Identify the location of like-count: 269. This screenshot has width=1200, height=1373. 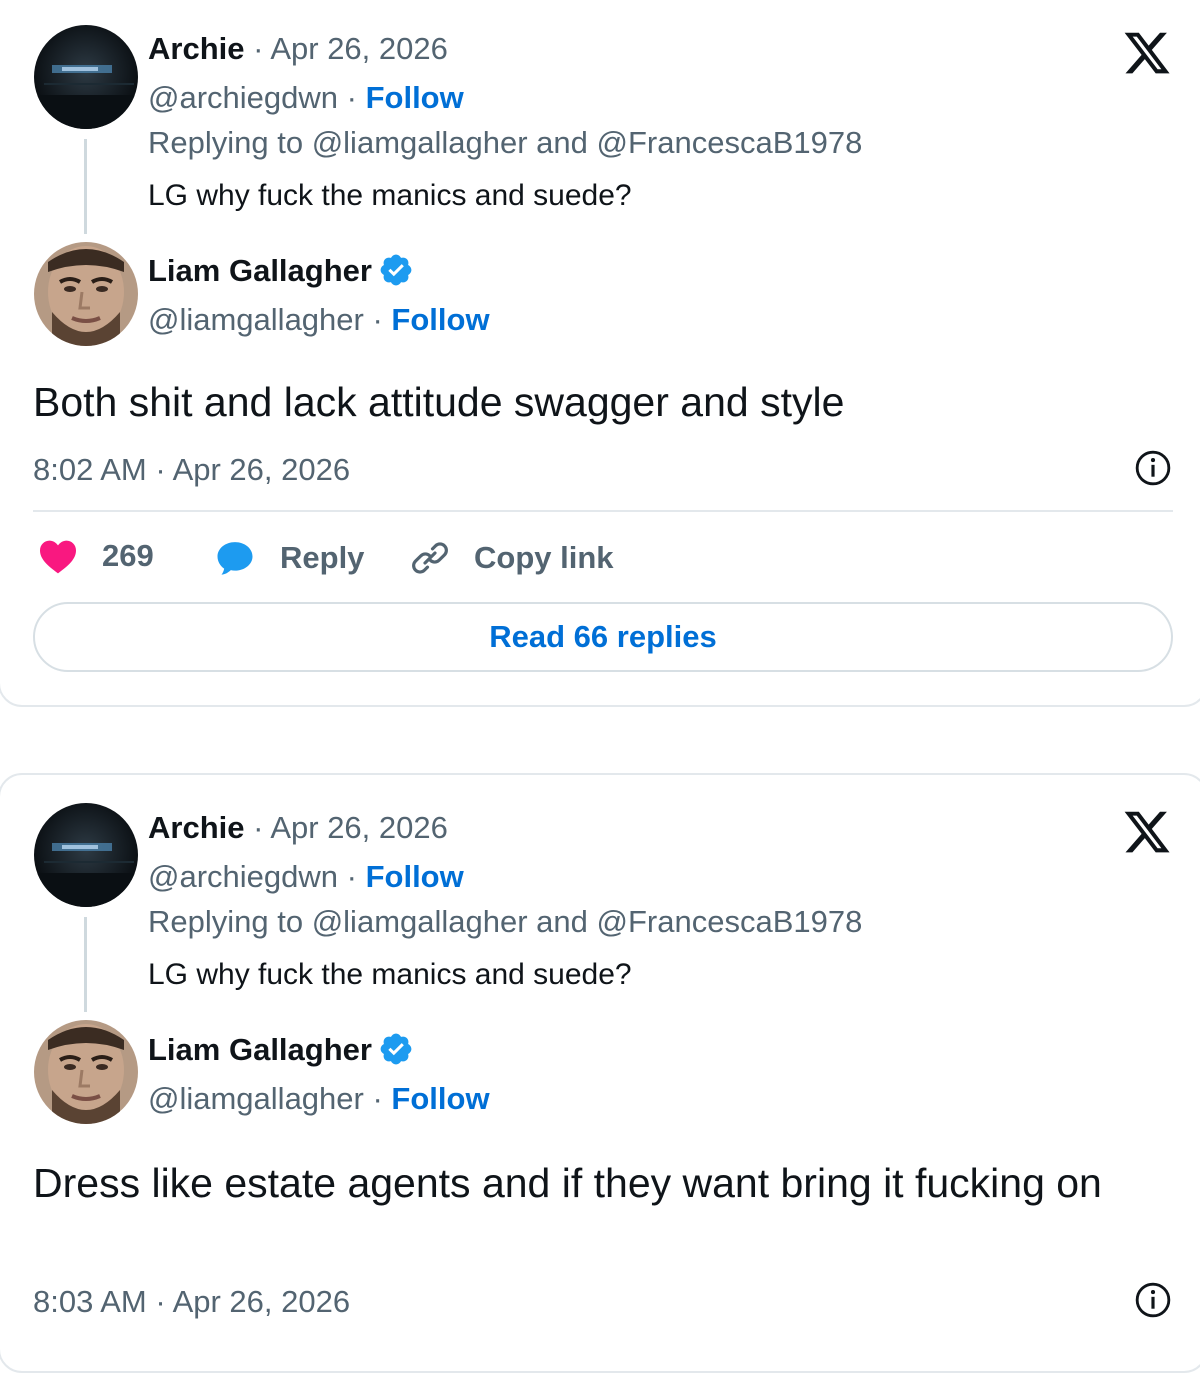
(128, 555).